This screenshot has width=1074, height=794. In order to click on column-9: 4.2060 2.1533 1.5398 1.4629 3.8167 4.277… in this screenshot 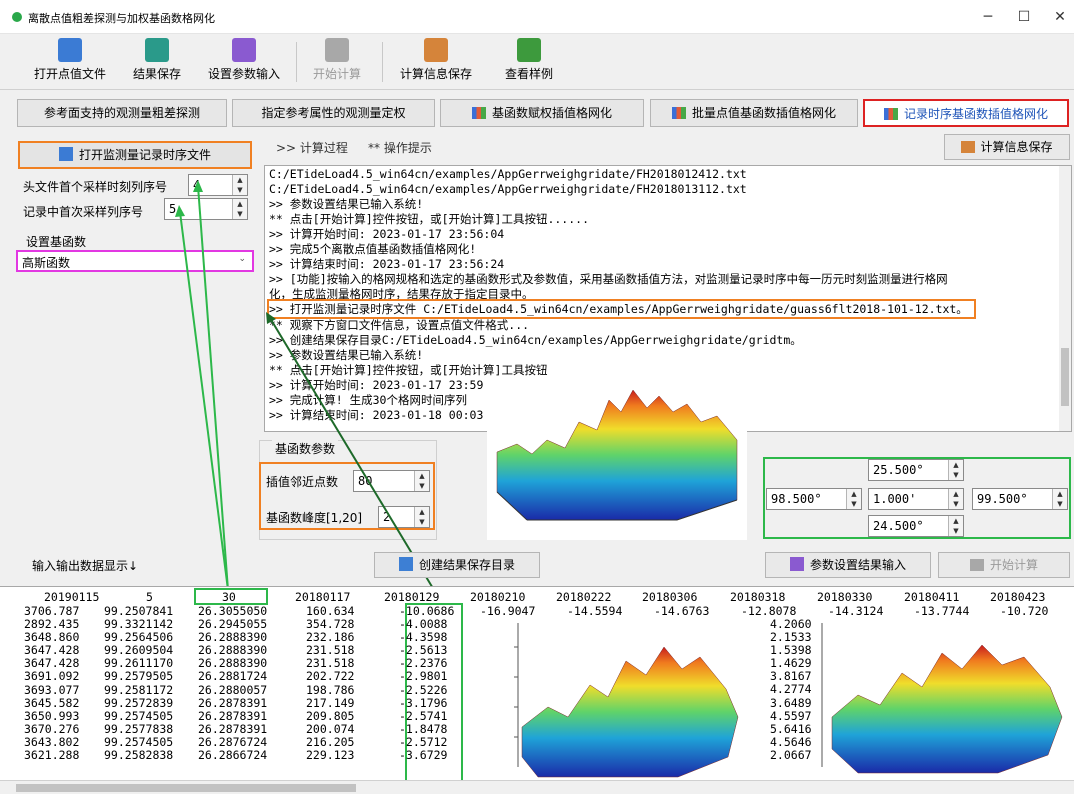, I will do `click(791, 689)`.